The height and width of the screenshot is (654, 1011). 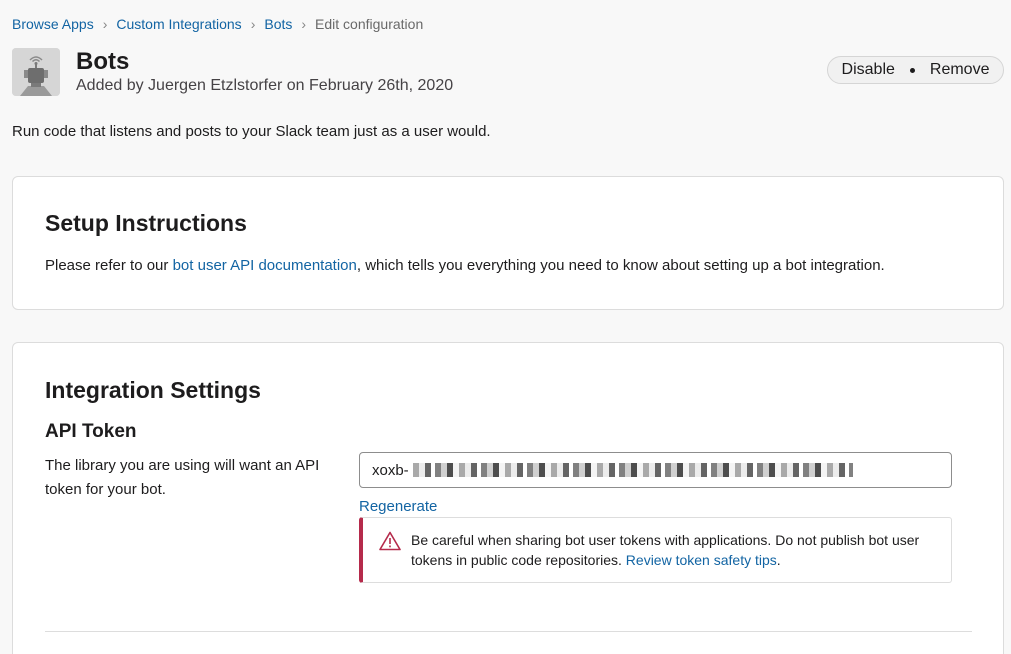 What do you see at coordinates (778, 560) in the screenshot?
I see `warning-end: .` at bounding box center [778, 560].